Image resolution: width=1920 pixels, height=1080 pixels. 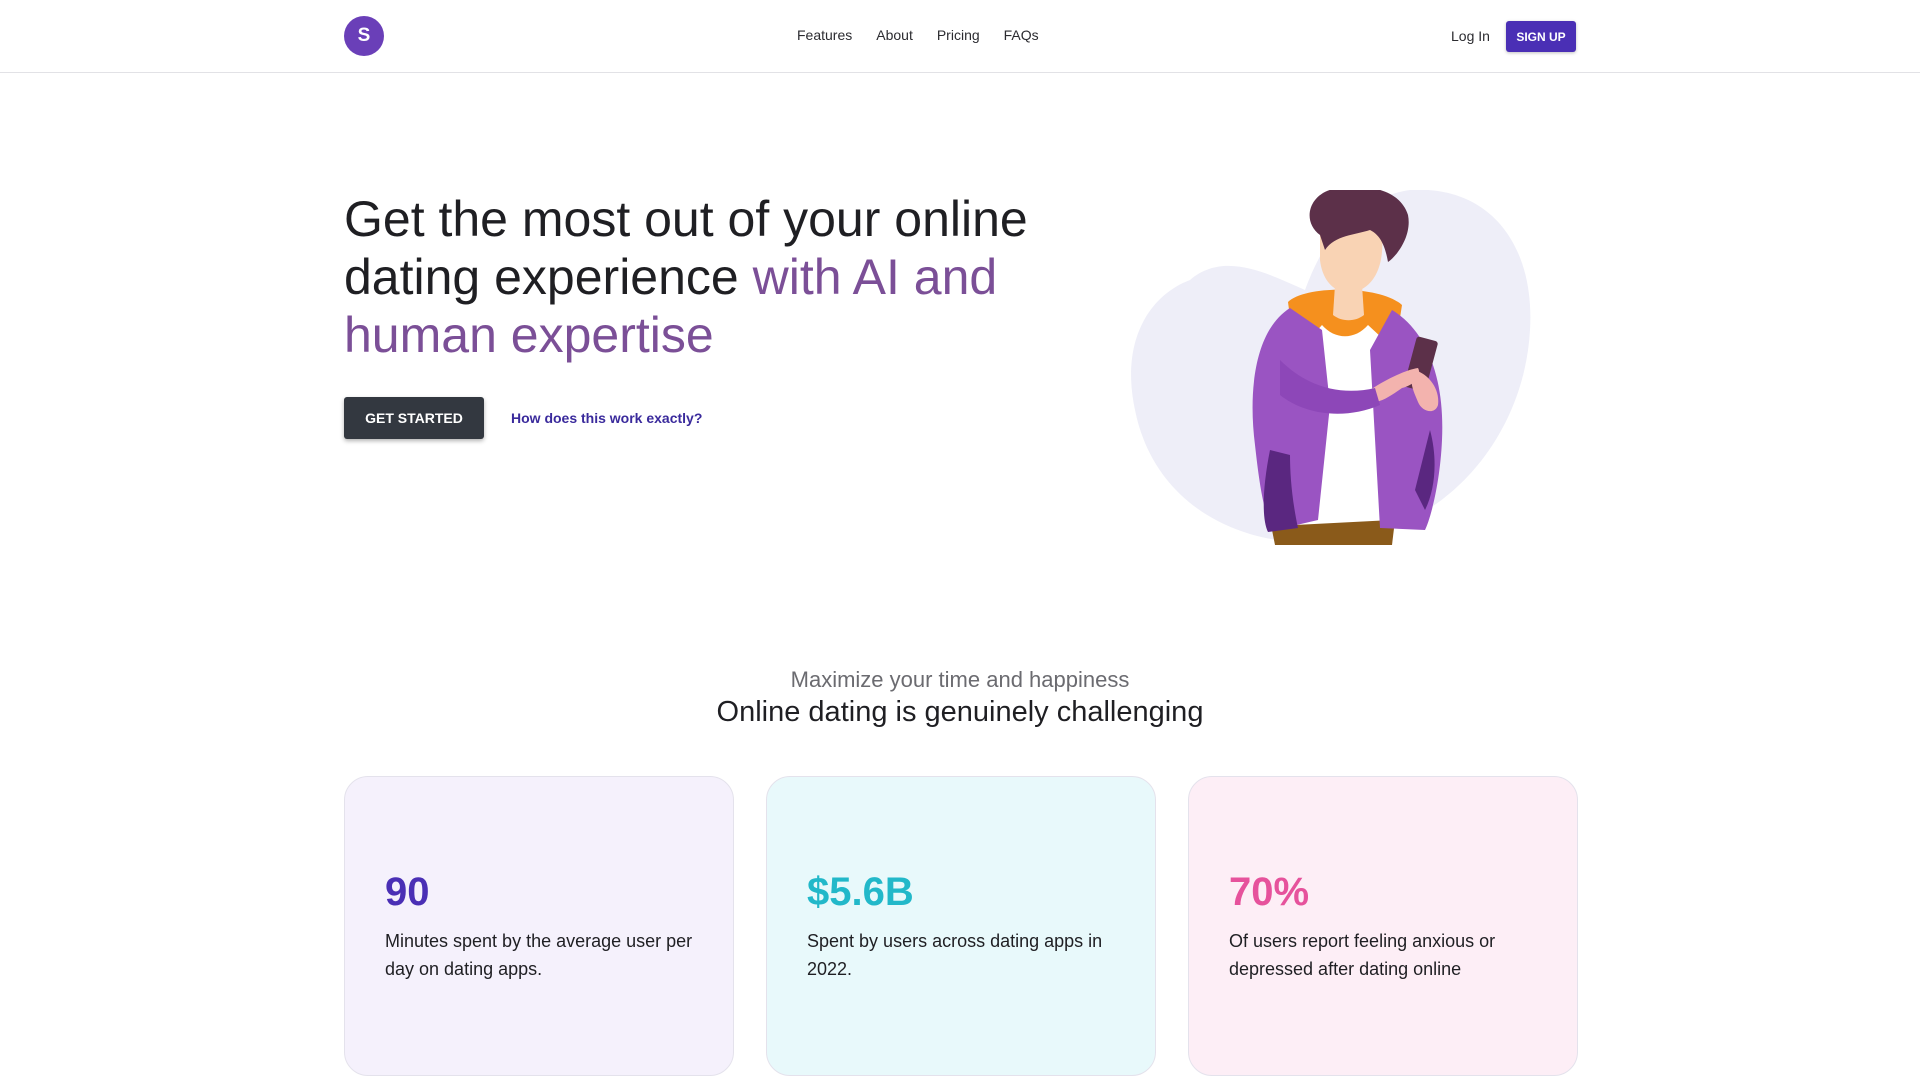 I want to click on logo-badge: S, so click(x=364, y=36).